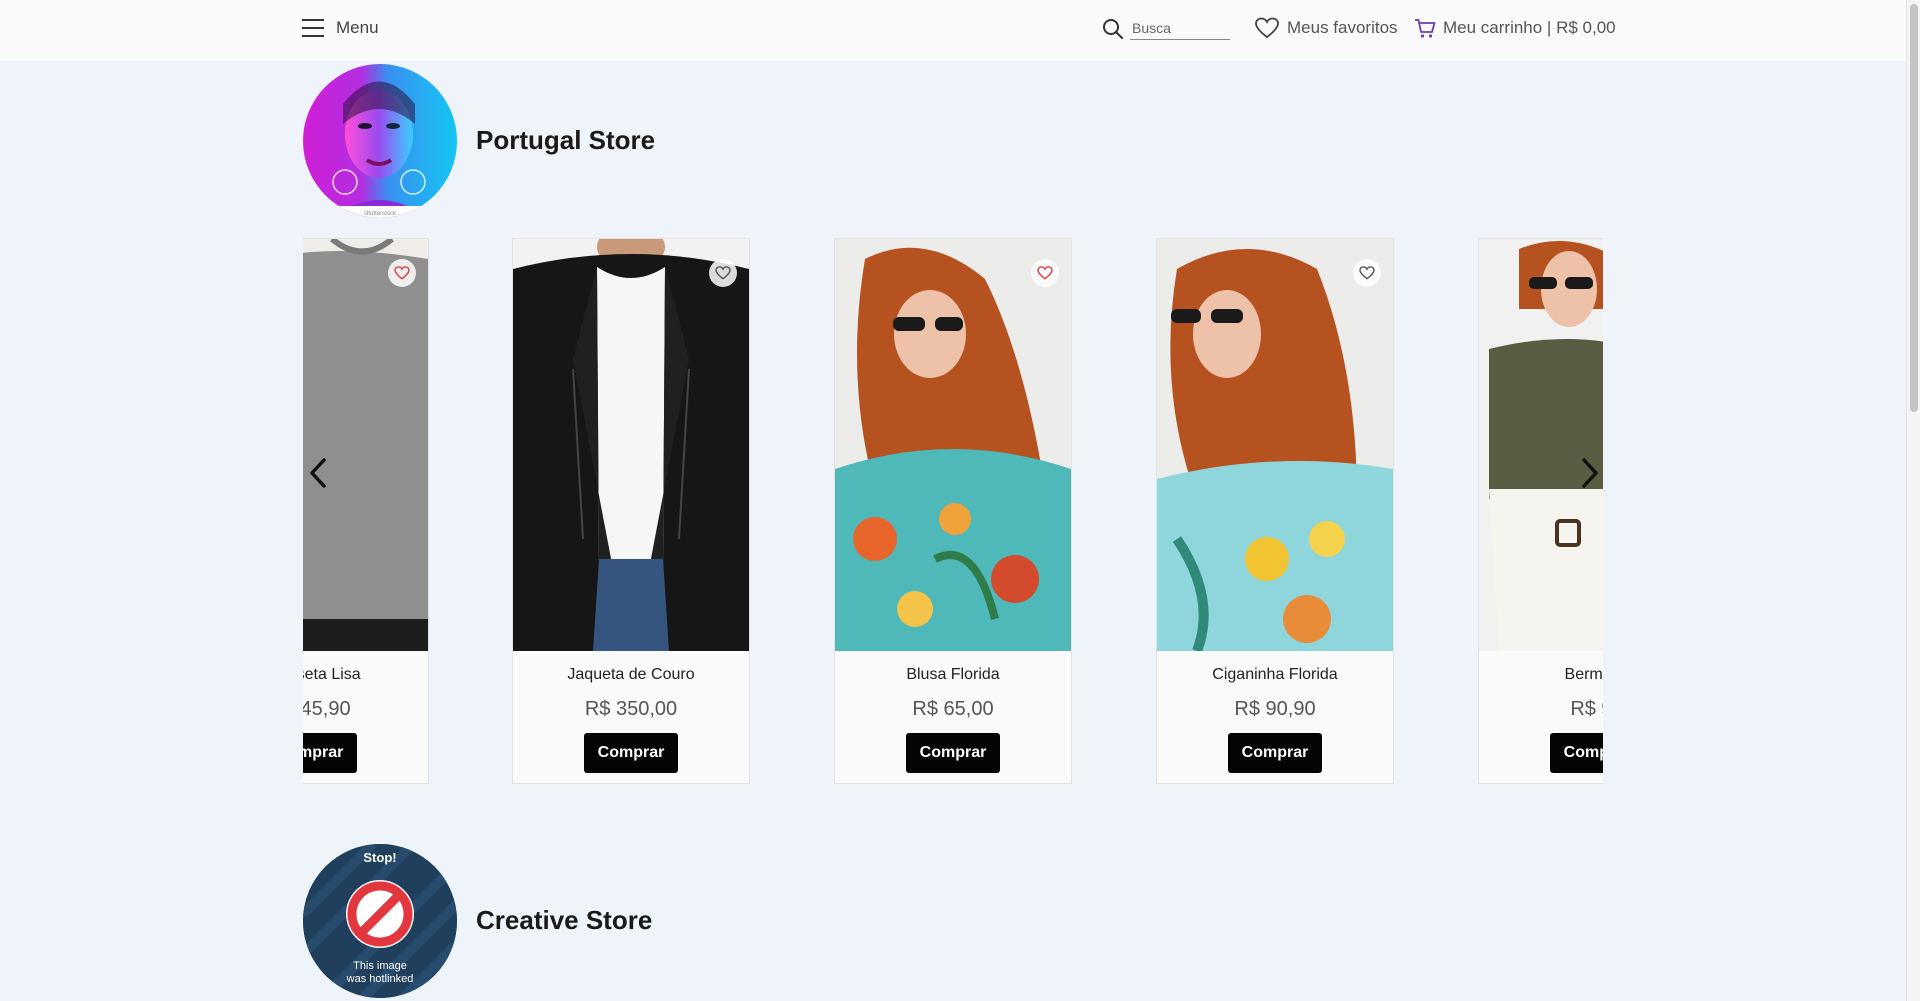 The height and width of the screenshot is (1001, 1920). What do you see at coordinates (1113, 29) in the screenshot?
I see `search-icon` at bounding box center [1113, 29].